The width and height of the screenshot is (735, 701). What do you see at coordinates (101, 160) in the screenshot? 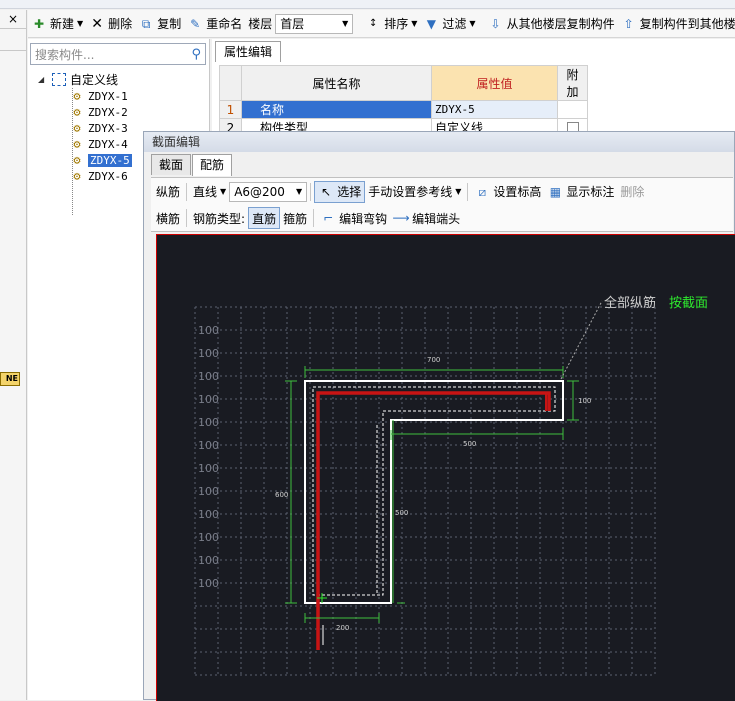
I see `tree-item: ⚙ ZDYX-5` at bounding box center [101, 160].